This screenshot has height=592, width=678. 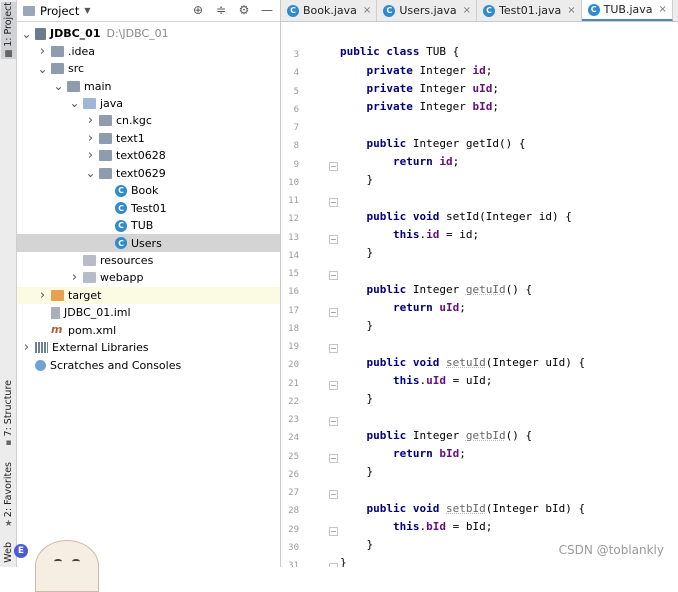 I want to click on iml-file-icon, so click(x=55, y=312).